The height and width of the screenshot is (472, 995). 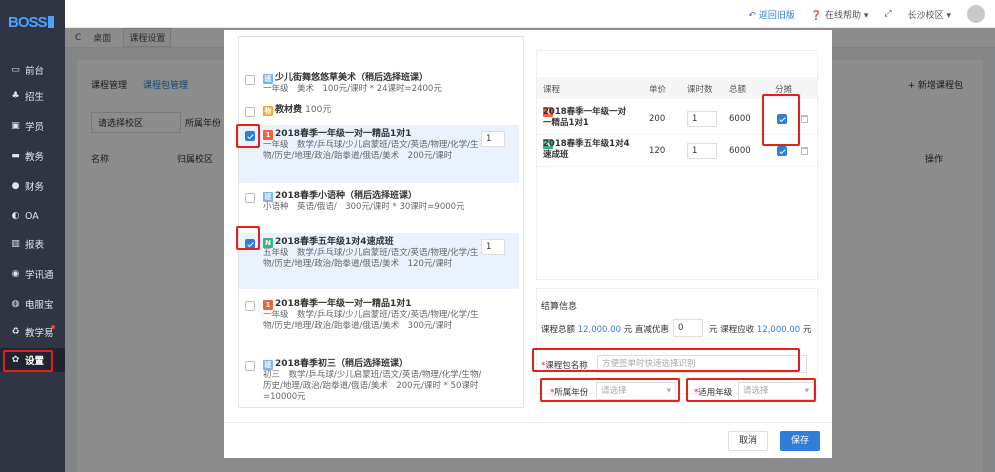 I want to click on course-detail: 小语种 英语/俄语/ 300元/课时 * 30课时=9000元, so click(x=364, y=207).